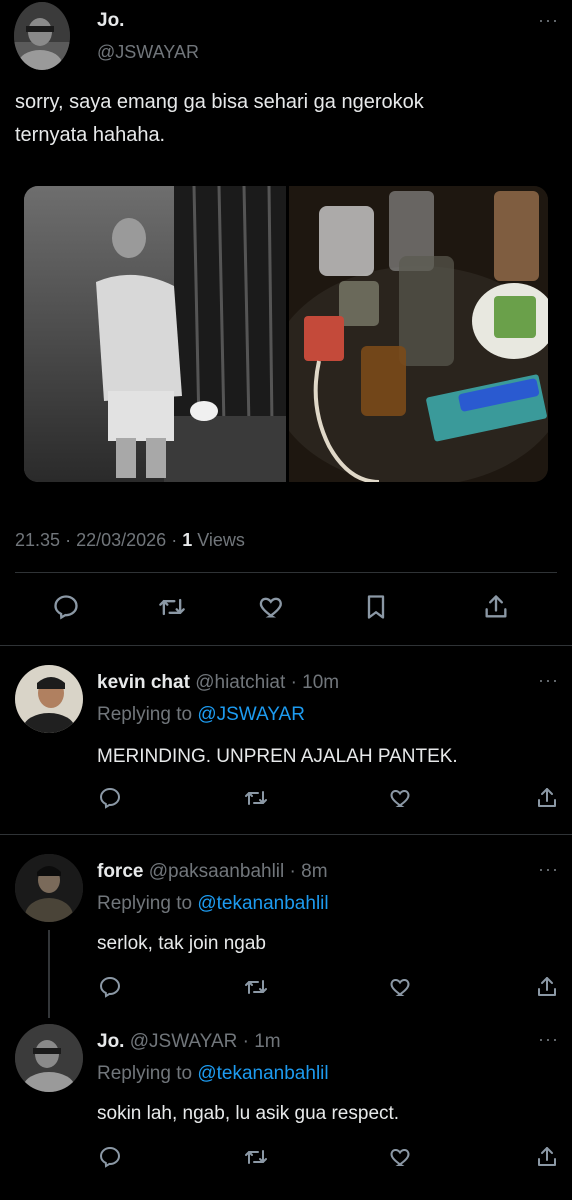 This screenshot has width=572, height=1200. I want to click on tweet-time: 21.35, so click(37, 540).